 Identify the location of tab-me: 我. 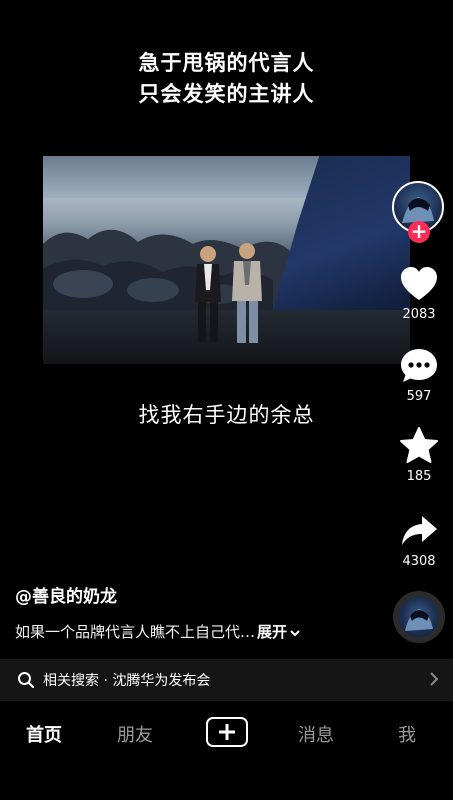
(407, 734).